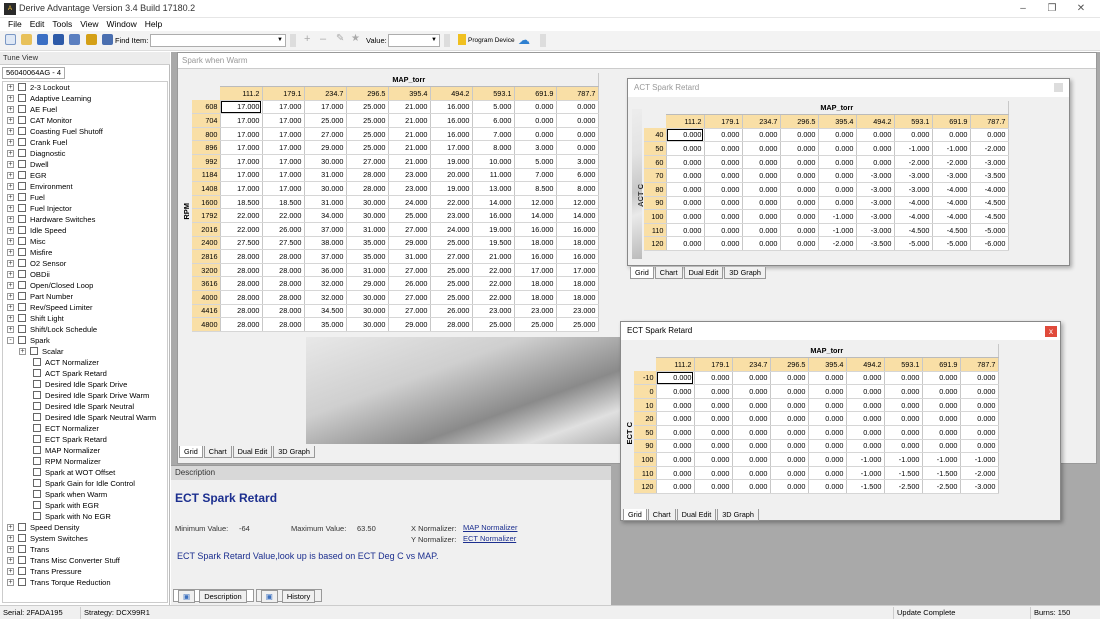 The width and height of the screenshot is (1100, 619). What do you see at coordinates (206, 188) in the screenshot?
I see `row-header: 1408` at bounding box center [206, 188].